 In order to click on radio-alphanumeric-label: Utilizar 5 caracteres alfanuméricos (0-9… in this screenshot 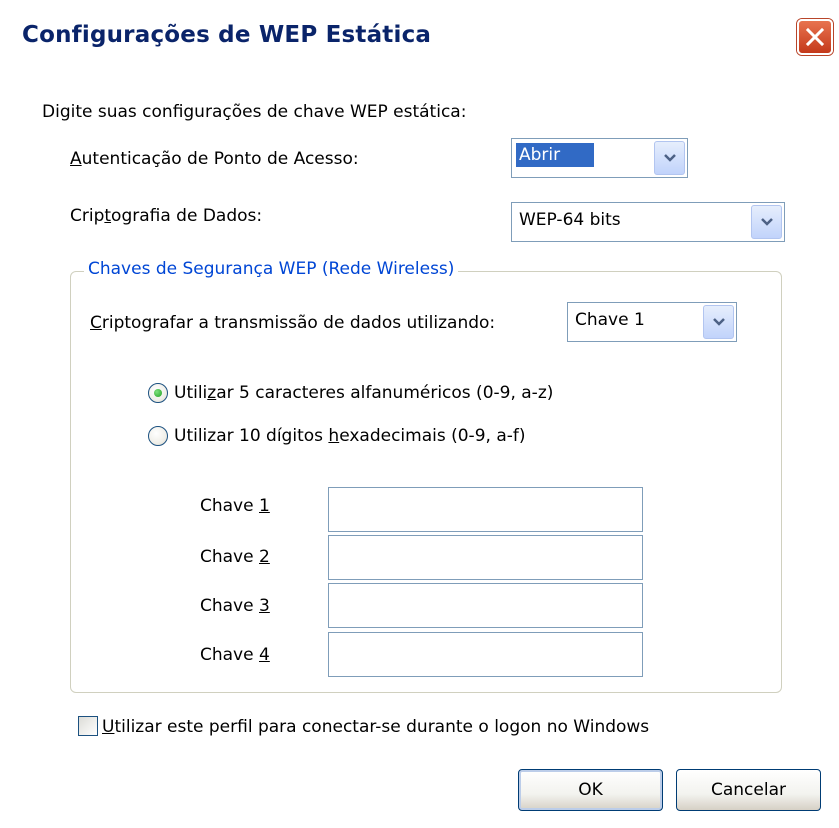, I will do `click(363, 393)`.